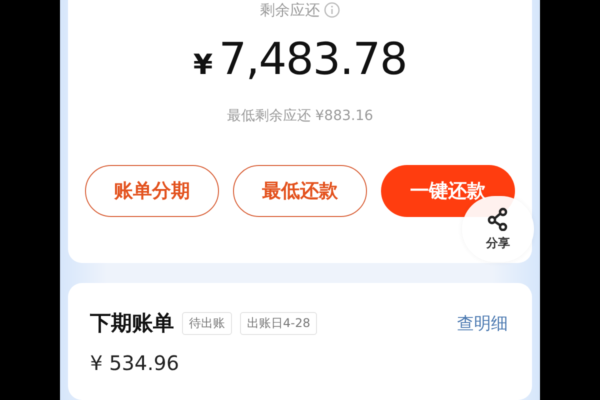 This screenshot has height=400, width=600. What do you see at coordinates (300, 191) in the screenshot?
I see `action-button: 最低还款` at bounding box center [300, 191].